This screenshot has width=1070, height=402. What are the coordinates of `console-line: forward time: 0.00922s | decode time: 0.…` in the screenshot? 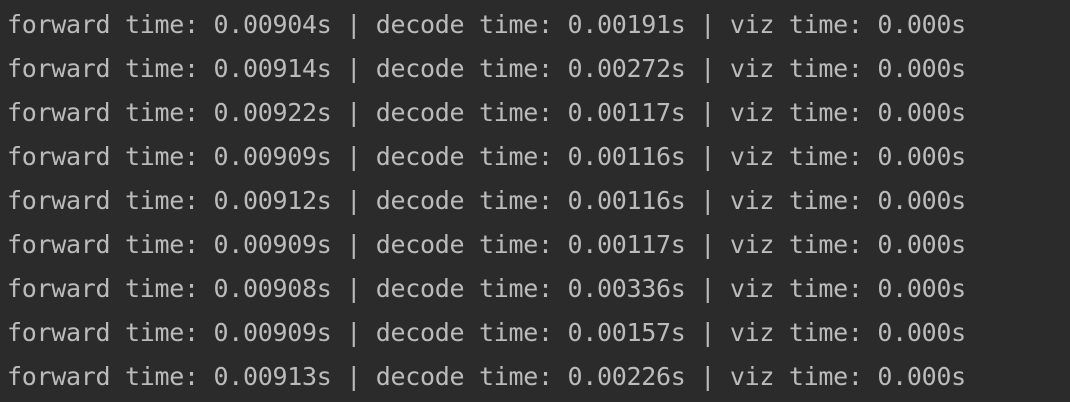 It's located at (486, 112).